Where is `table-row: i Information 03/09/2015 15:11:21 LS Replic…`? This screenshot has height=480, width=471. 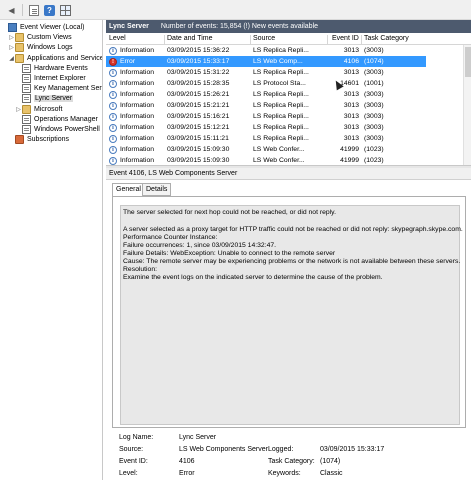
table-row: i Information 03/09/2015 15:11:21 LS Replic… is located at coordinates (266, 138).